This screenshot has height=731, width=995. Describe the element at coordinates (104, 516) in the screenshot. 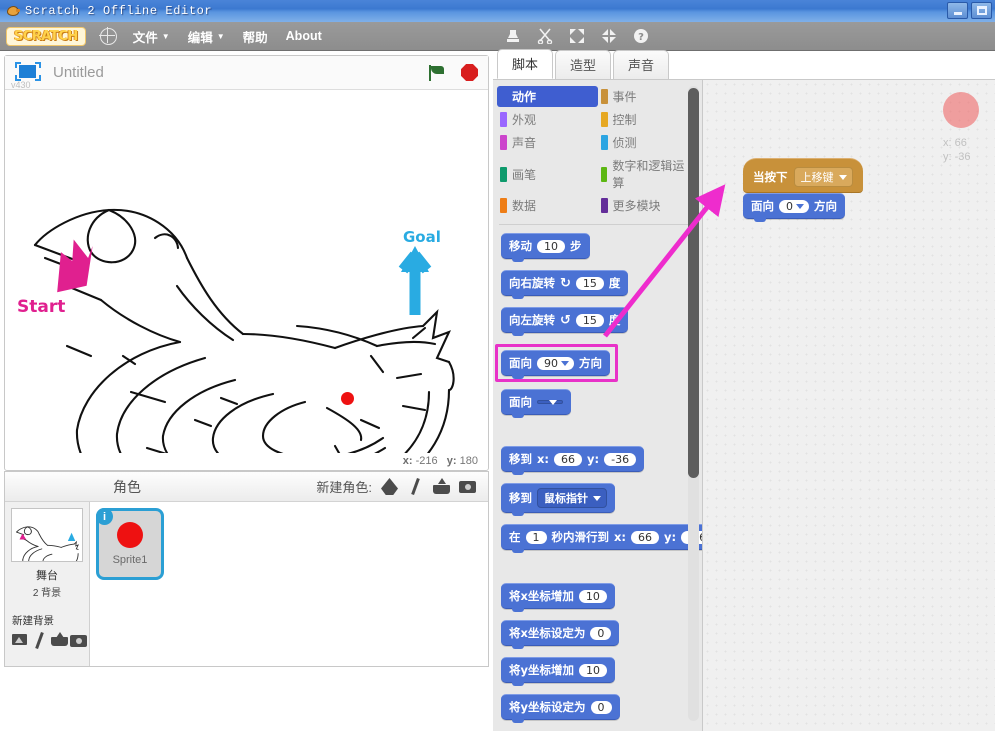

I see `info-badge: i` at that location.